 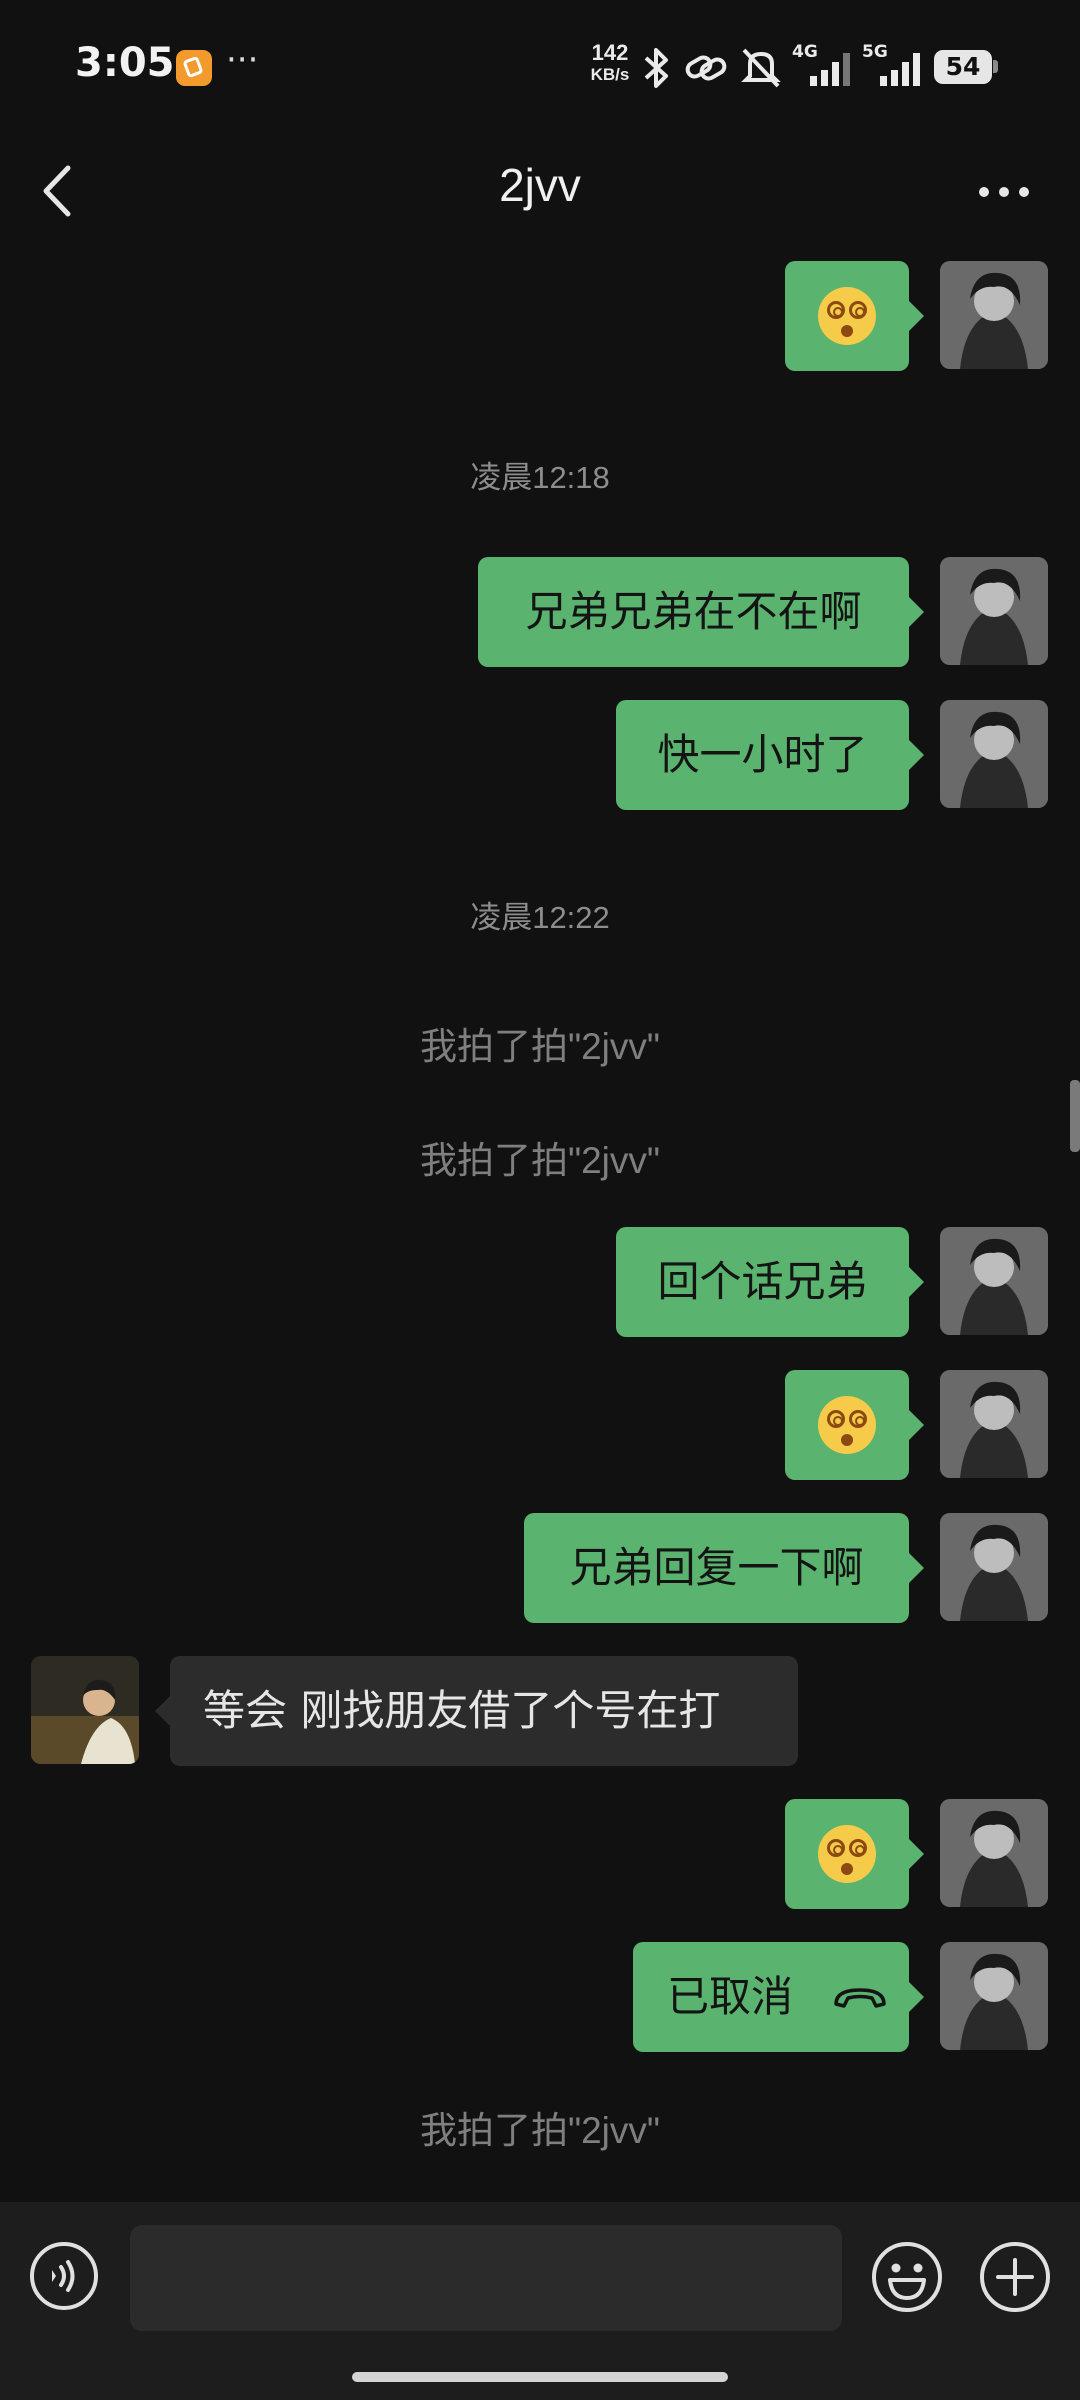 I want to click on more-horizontal-icon, so click(x=1004, y=192).